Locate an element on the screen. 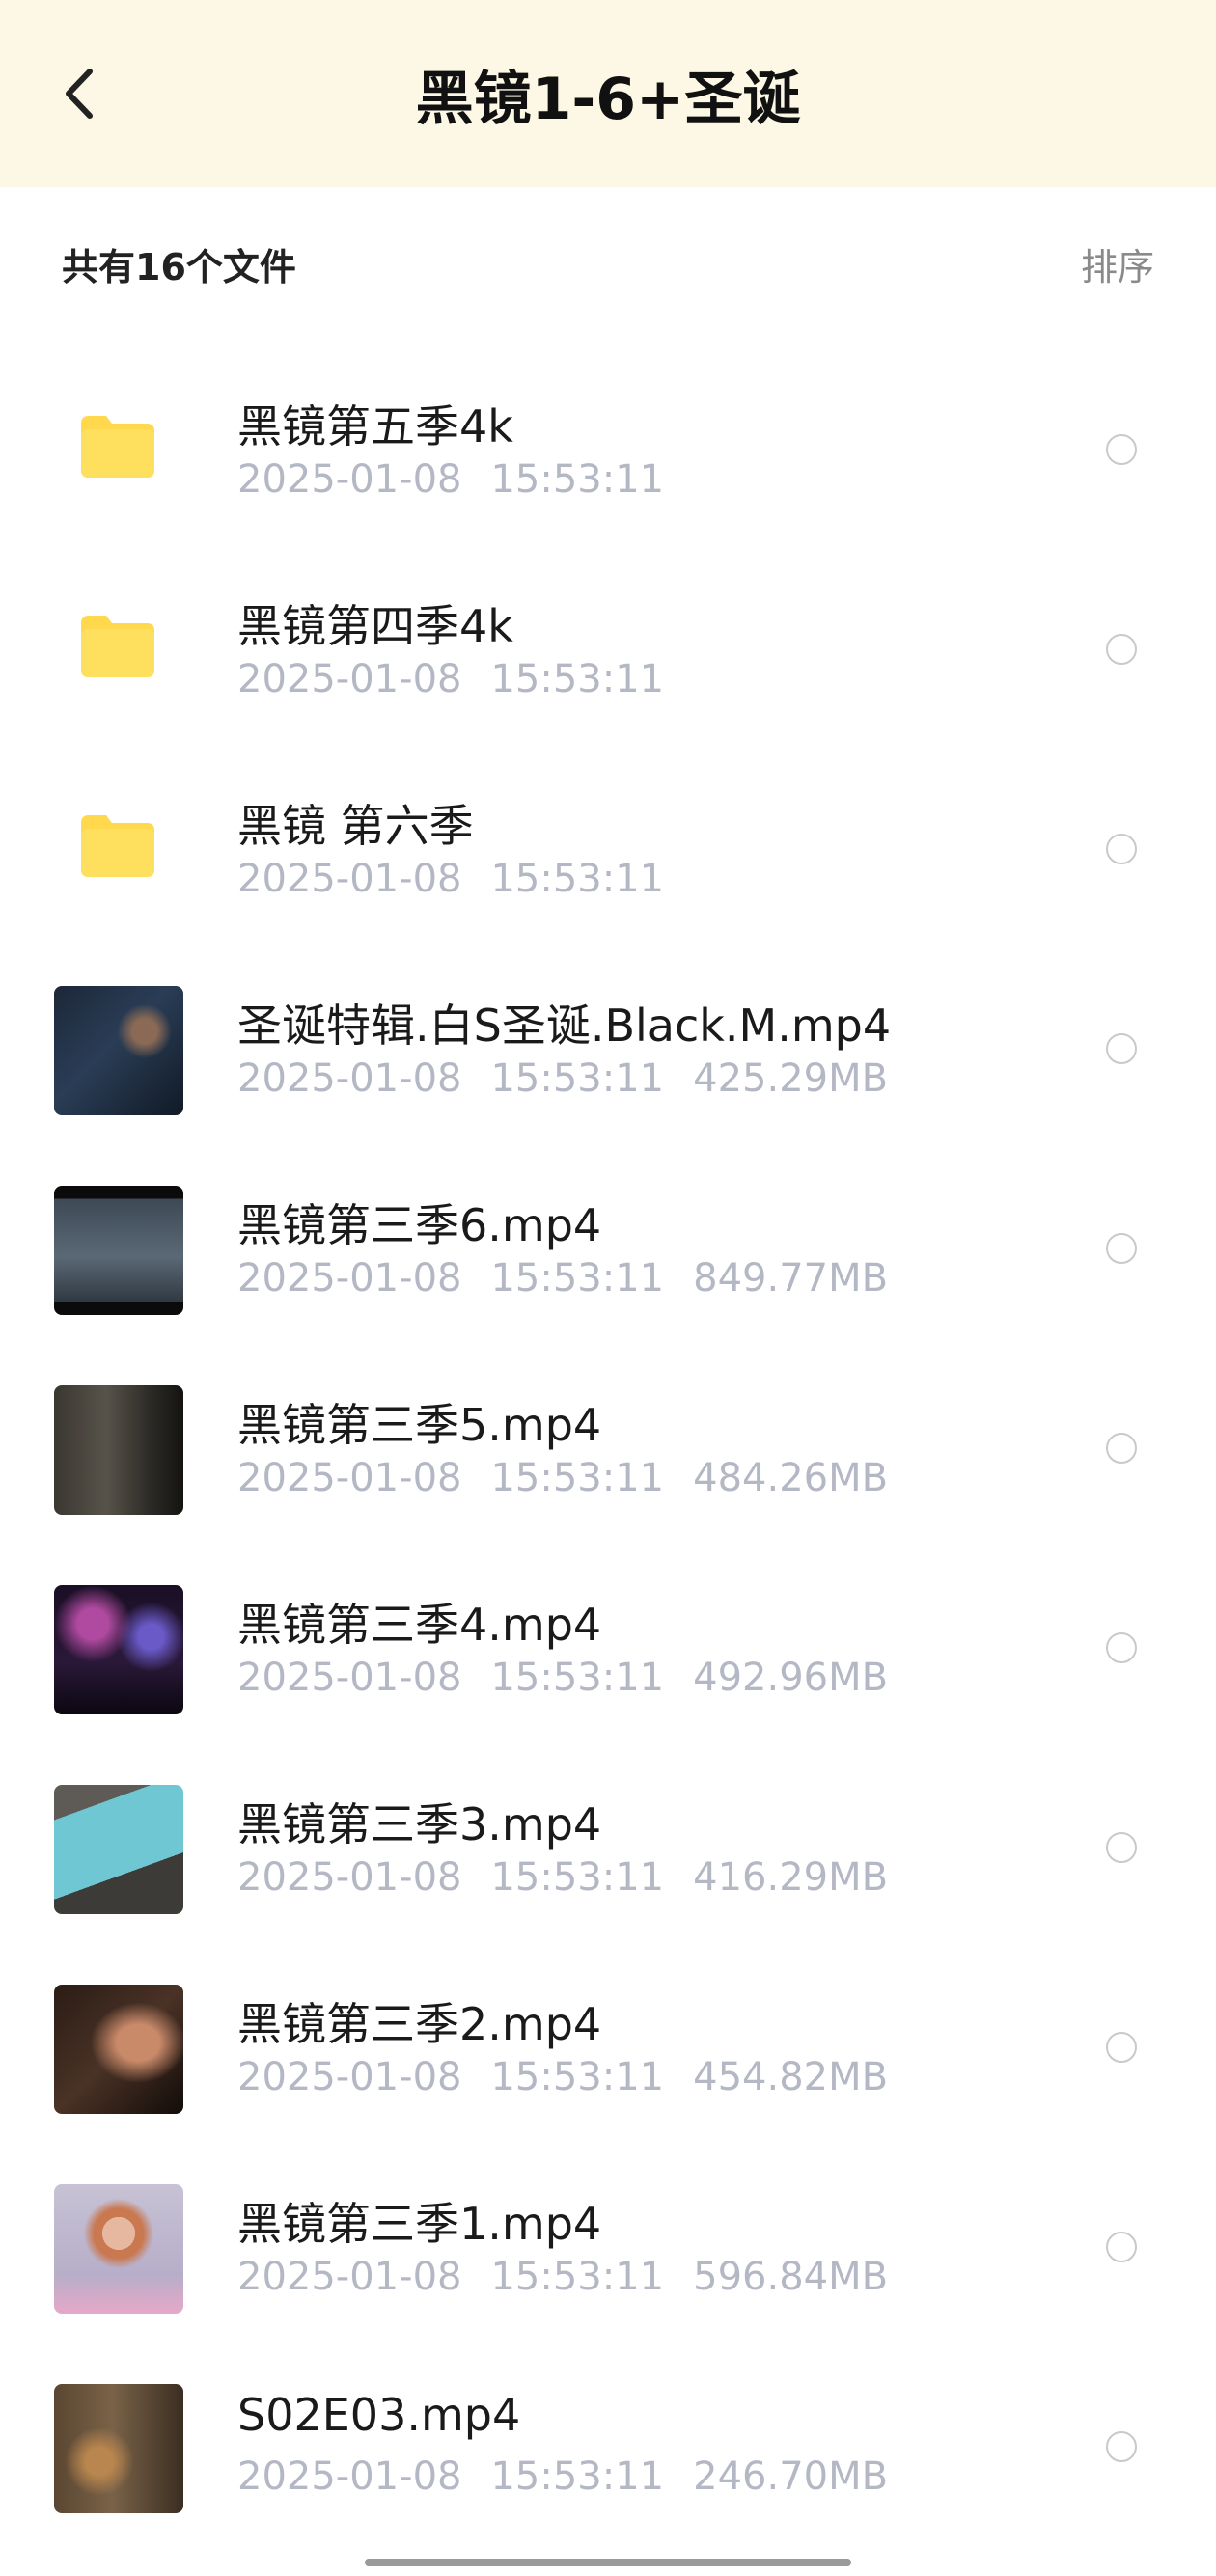 This screenshot has height=2576, width=1216. file-meta: 2025-01-08 15:53:11 492.96MB is located at coordinates (577, 1678).